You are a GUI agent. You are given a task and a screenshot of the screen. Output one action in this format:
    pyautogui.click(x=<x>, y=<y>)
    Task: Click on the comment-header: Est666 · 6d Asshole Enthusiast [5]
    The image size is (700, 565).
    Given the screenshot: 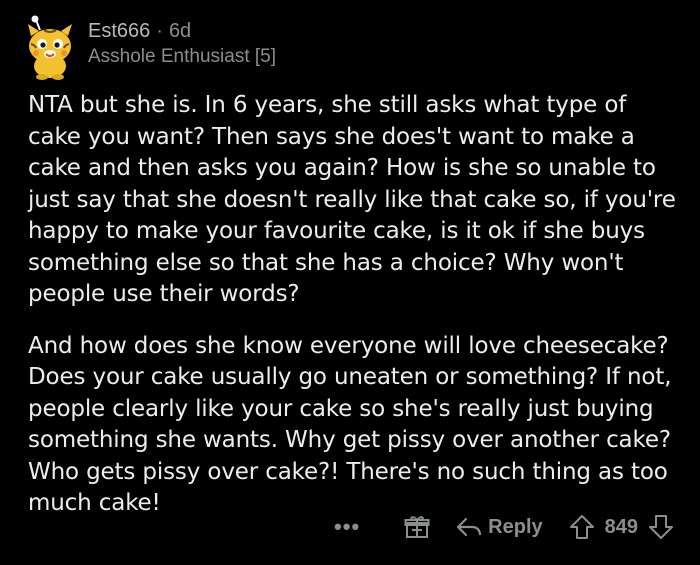 What is the action you would take?
    pyautogui.click(x=149, y=47)
    